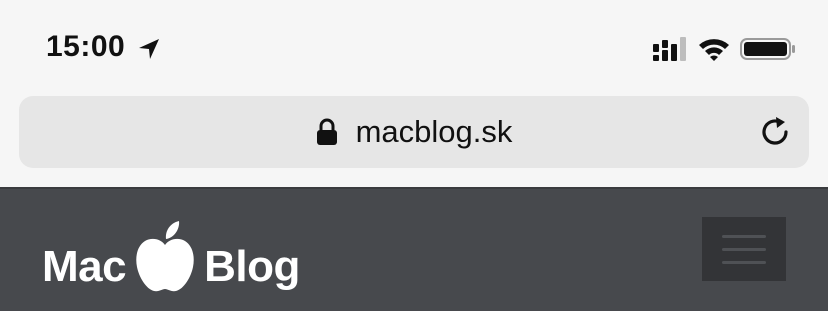 This screenshot has height=311, width=828. What do you see at coordinates (714, 50) in the screenshot?
I see `wifi-icon` at bounding box center [714, 50].